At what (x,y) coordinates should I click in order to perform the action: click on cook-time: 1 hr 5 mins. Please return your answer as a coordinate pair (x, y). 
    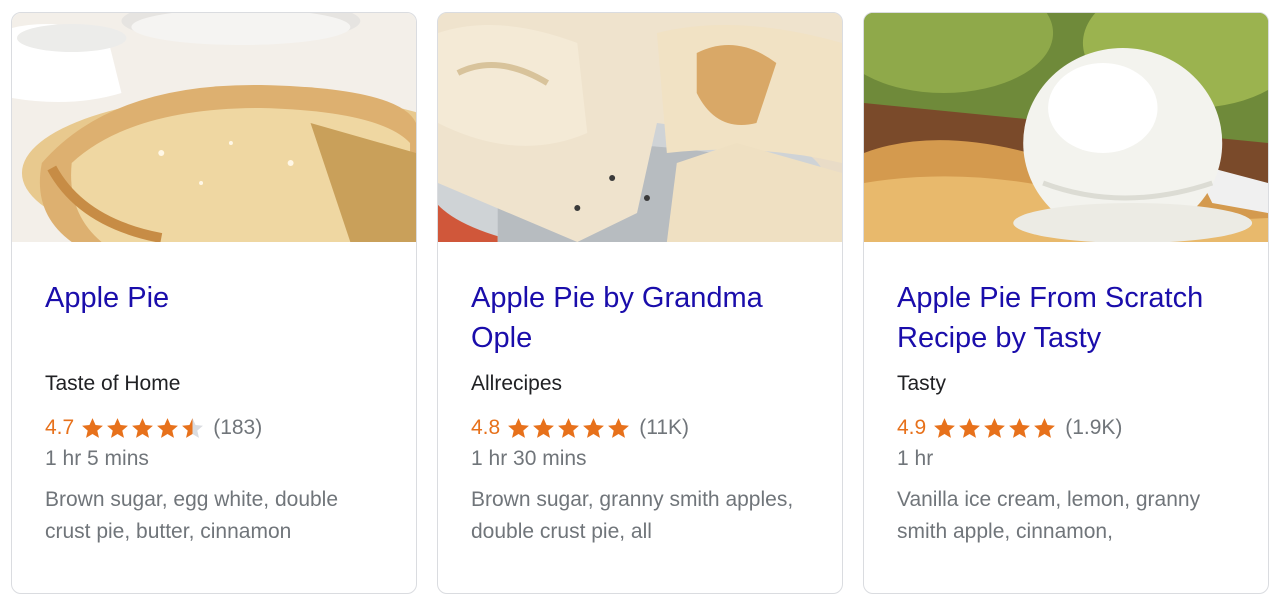
    Looking at the image, I should click on (97, 458).